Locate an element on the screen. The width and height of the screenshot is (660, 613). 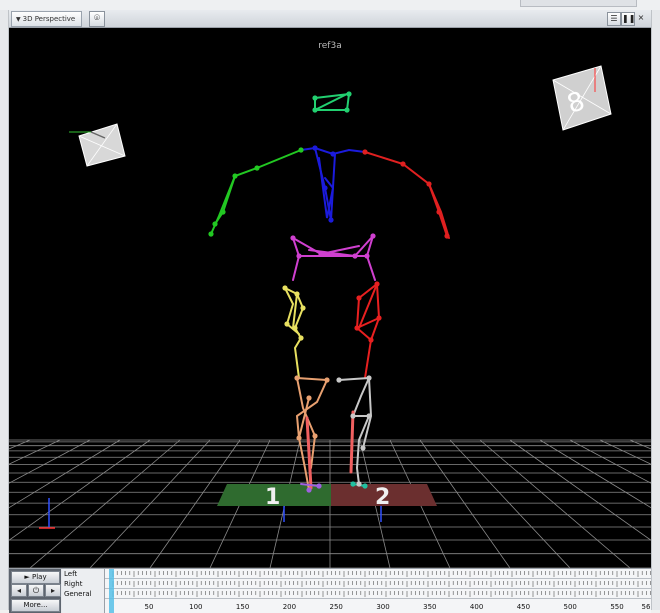
spine-segment is located at coordinates (333, 183).